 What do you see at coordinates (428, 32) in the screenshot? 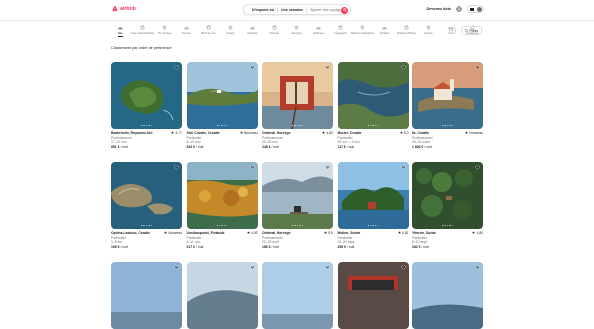
I see `tab-category: Domes` at bounding box center [428, 32].